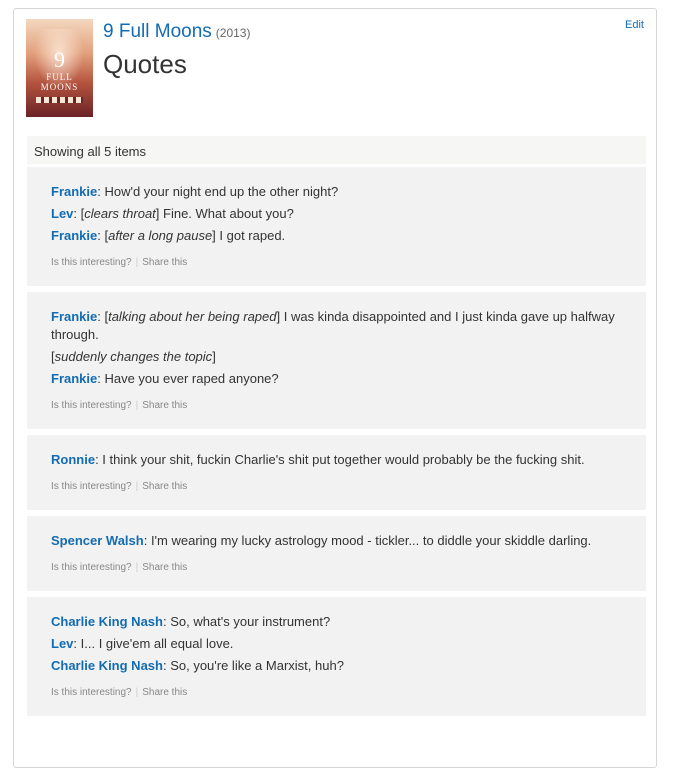  Describe the element at coordinates (160, 235) in the screenshot. I see `stage-direction: after a long pause` at that location.